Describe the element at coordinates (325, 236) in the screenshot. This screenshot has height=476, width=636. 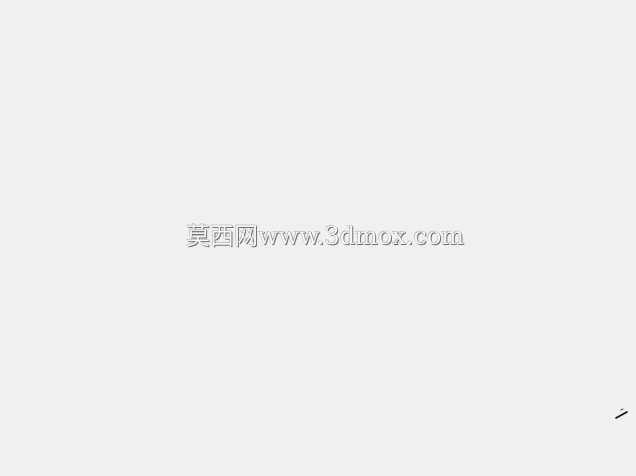
I see `watermark-text: 莫西网www.3dmox.com` at that location.